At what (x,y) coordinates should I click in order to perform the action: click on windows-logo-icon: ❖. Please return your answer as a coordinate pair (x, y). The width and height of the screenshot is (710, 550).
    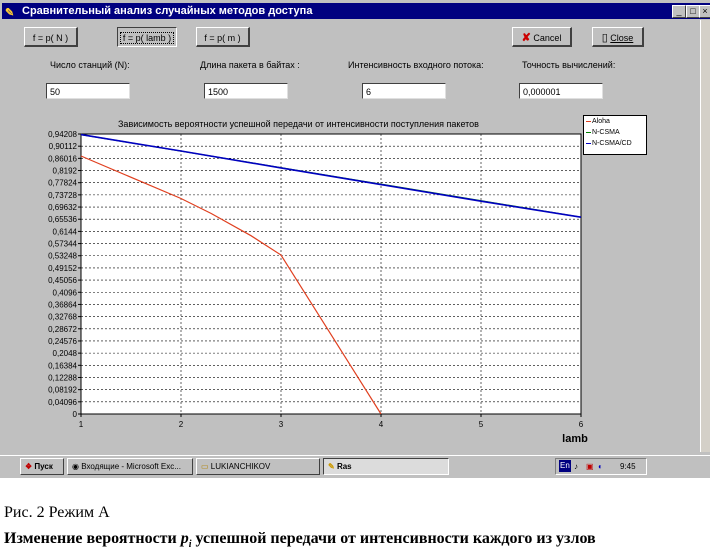
    Looking at the image, I should click on (29, 466).